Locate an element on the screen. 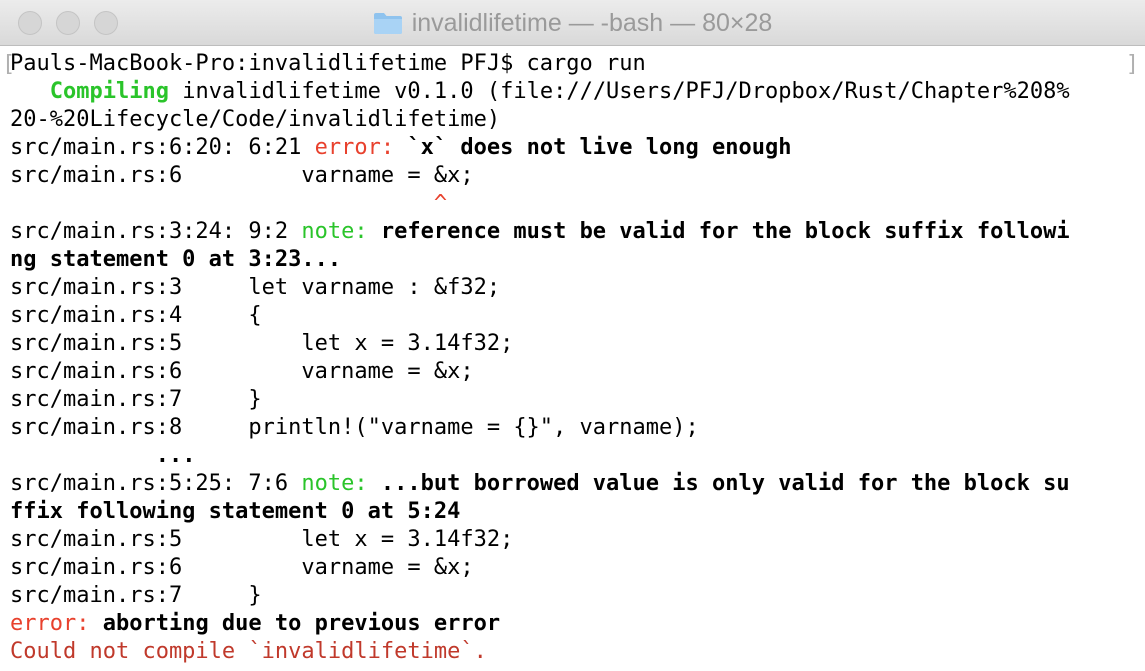 This screenshot has width=1145, height=671. error-source-line: src/main.rs:6 varname = &x; is located at coordinates (242, 175).